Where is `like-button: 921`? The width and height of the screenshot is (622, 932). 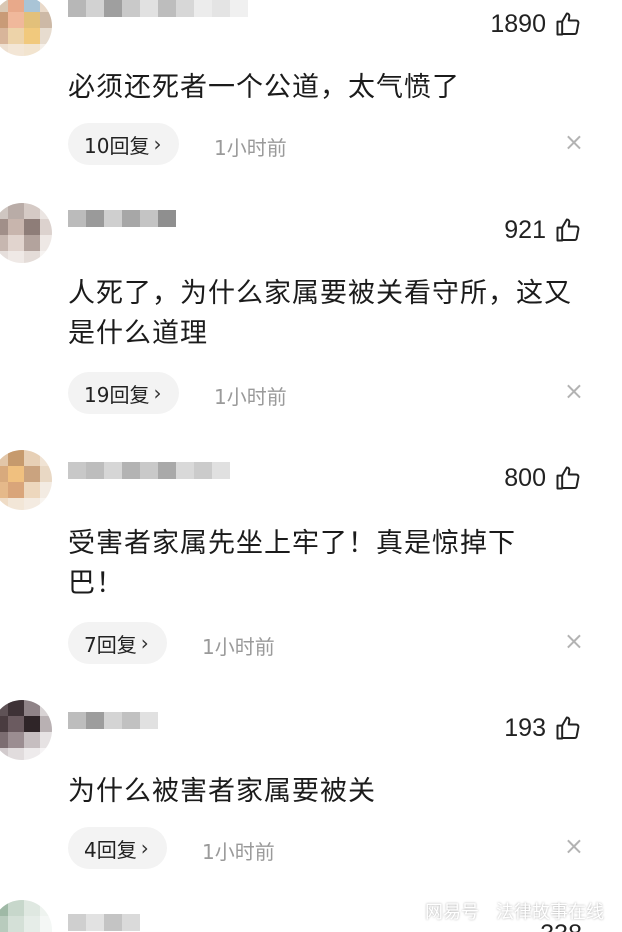
like-button: 921 is located at coordinates (543, 230).